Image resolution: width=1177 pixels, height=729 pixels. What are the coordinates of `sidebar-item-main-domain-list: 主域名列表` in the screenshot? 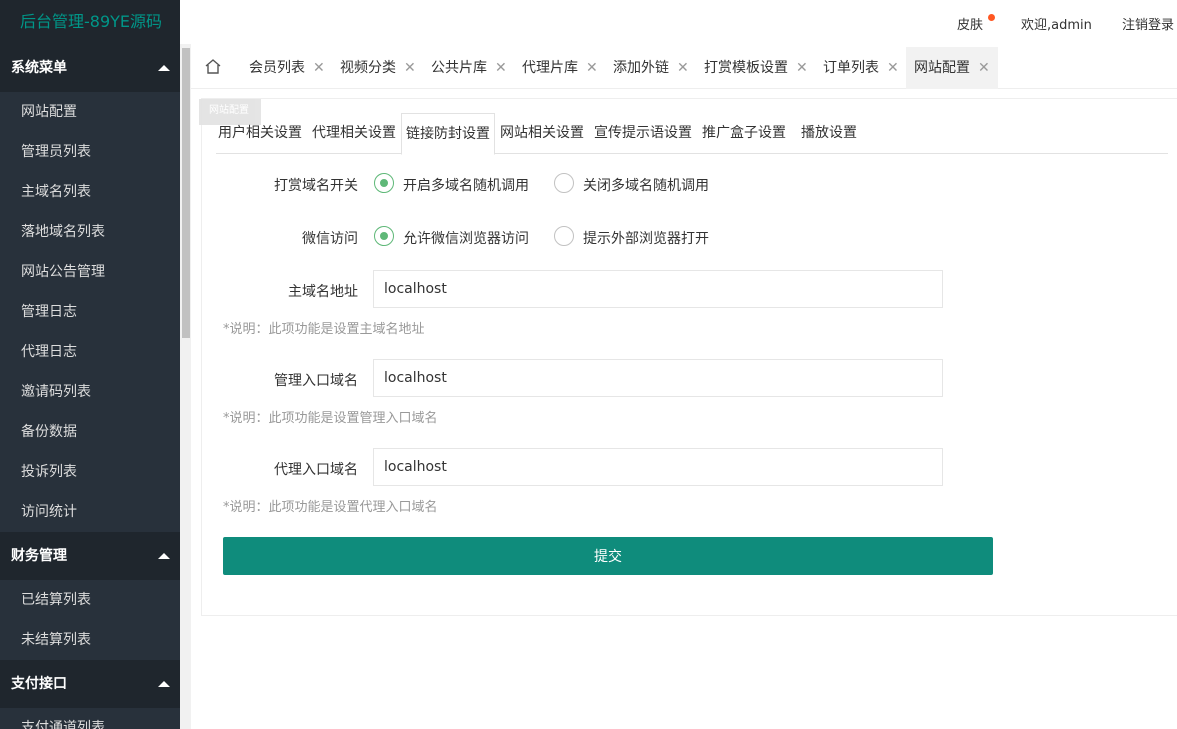 It's located at (90, 192).